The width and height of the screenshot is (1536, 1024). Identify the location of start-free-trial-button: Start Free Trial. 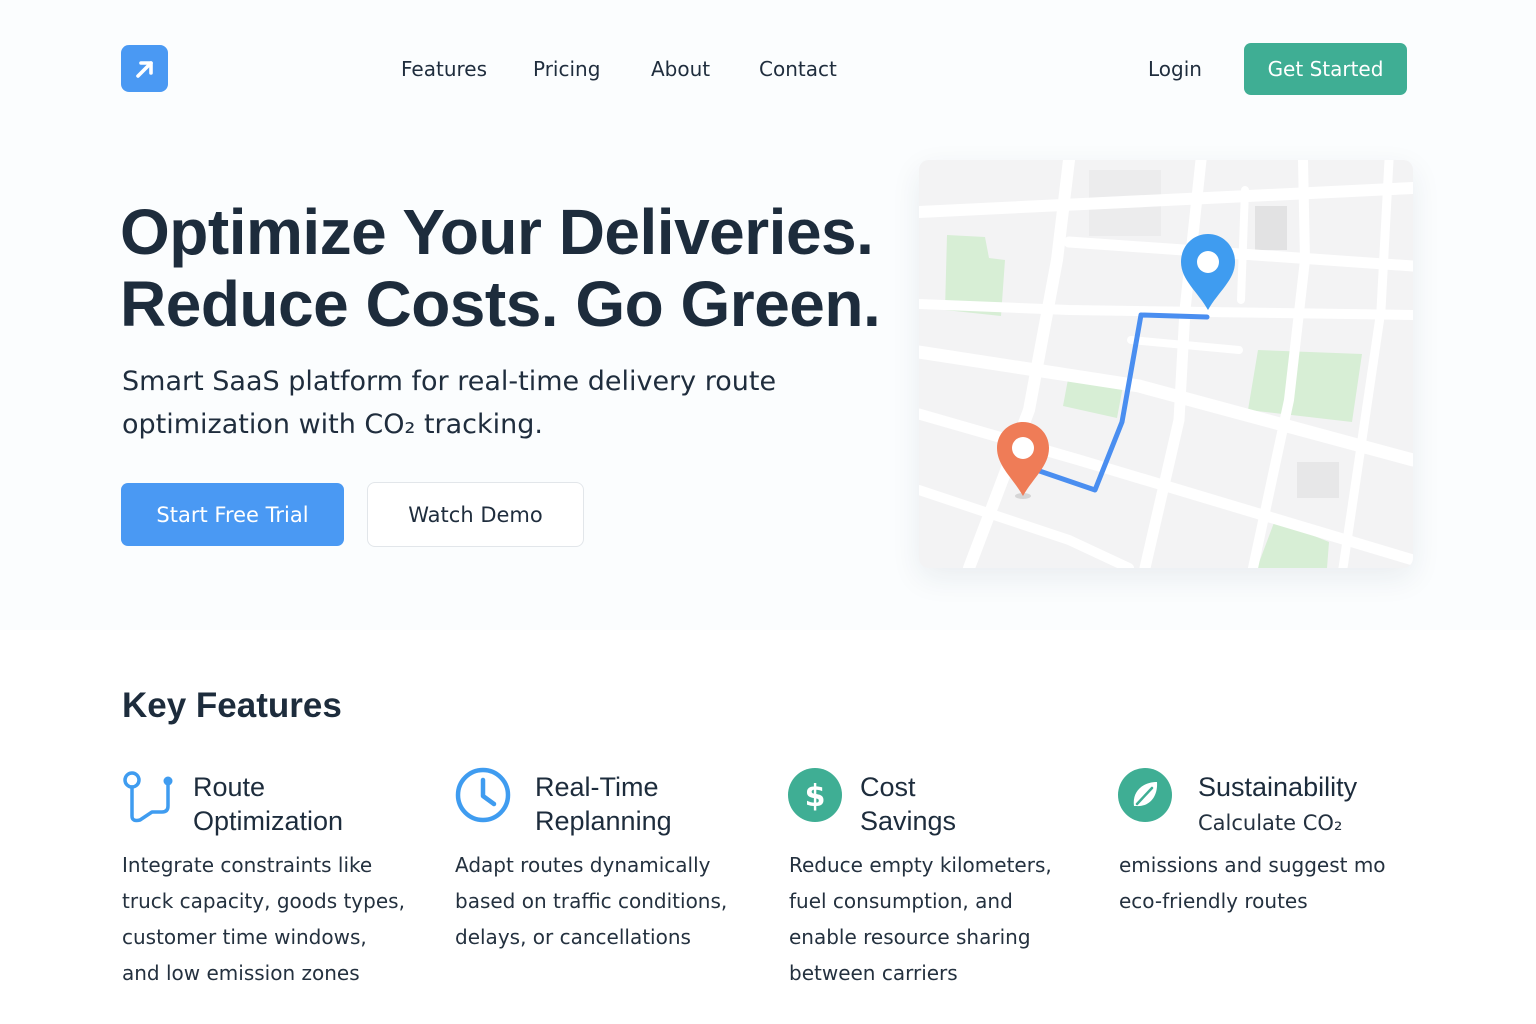
(232, 514).